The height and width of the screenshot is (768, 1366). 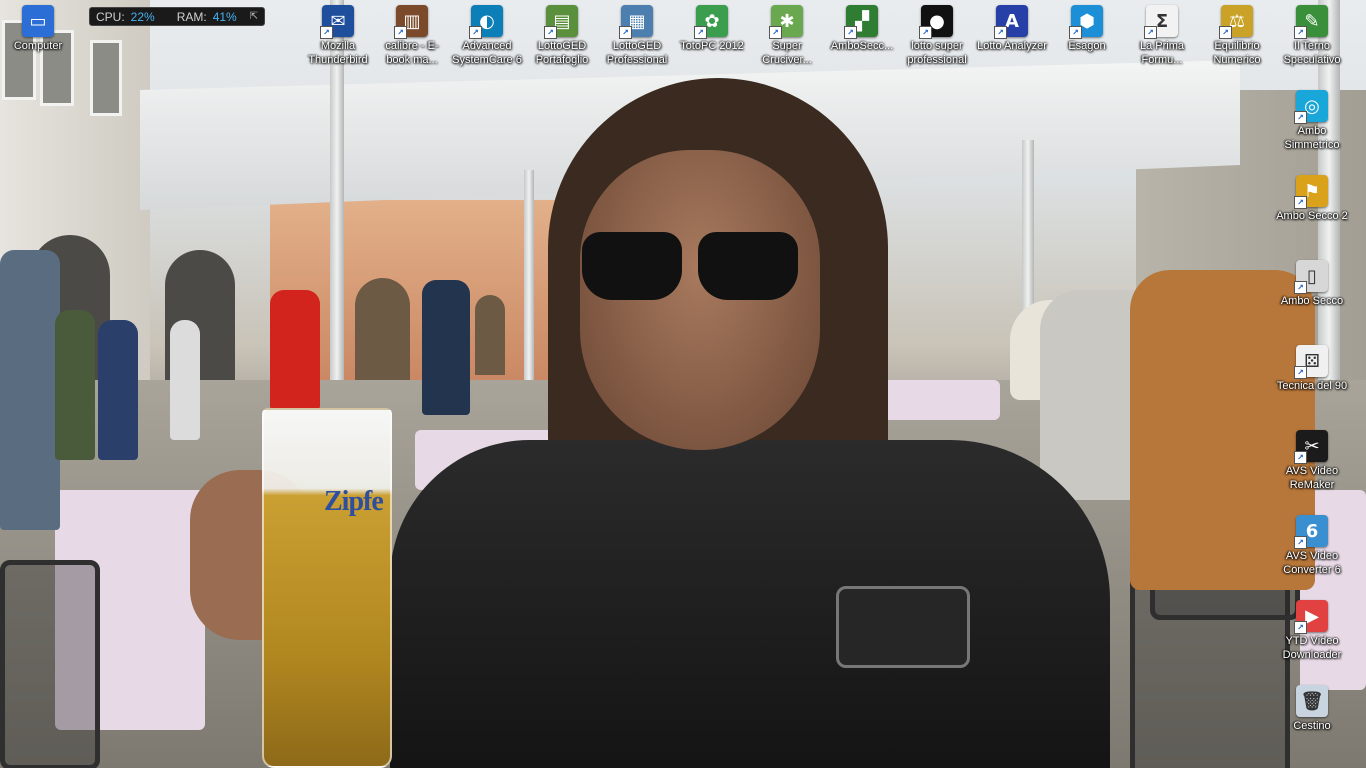 I want to click on desktop-icon-ambo-secco: ▯ ↗ Ambo Secco, so click(x=1312, y=284).